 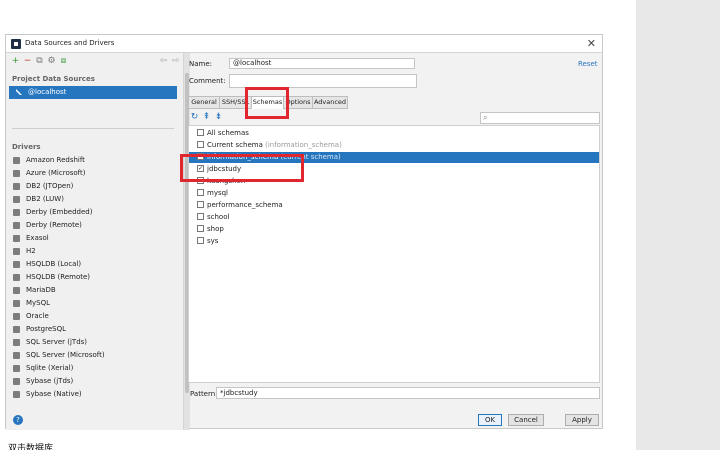 What do you see at coordinates (59, 212) in the screenshot?
I see `driver-label: Derby (Embedded)` at bounding box center [59, 212].